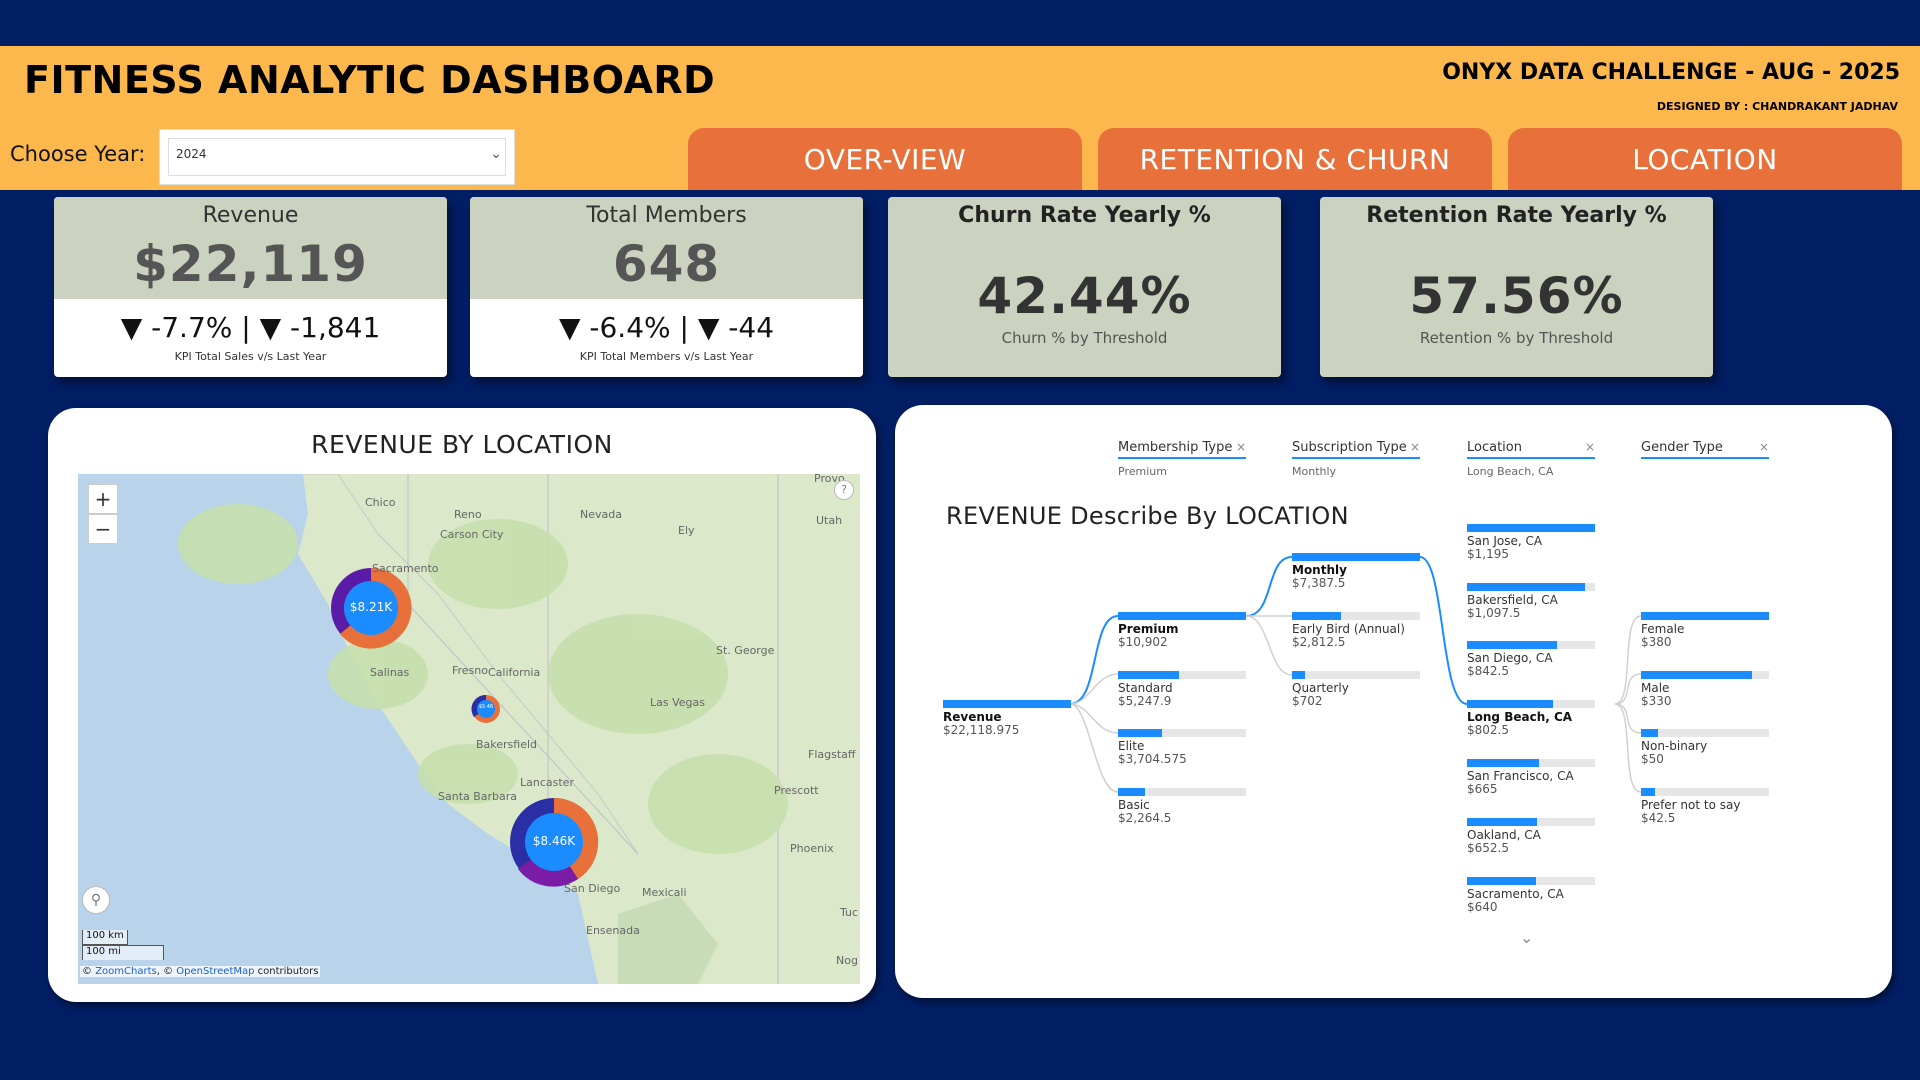 This screenshot has height=1080, width=1920. Describe the element at coordinates (1488, 730) in the screenshot. I see `tree-node-value: $802.5` at that location.